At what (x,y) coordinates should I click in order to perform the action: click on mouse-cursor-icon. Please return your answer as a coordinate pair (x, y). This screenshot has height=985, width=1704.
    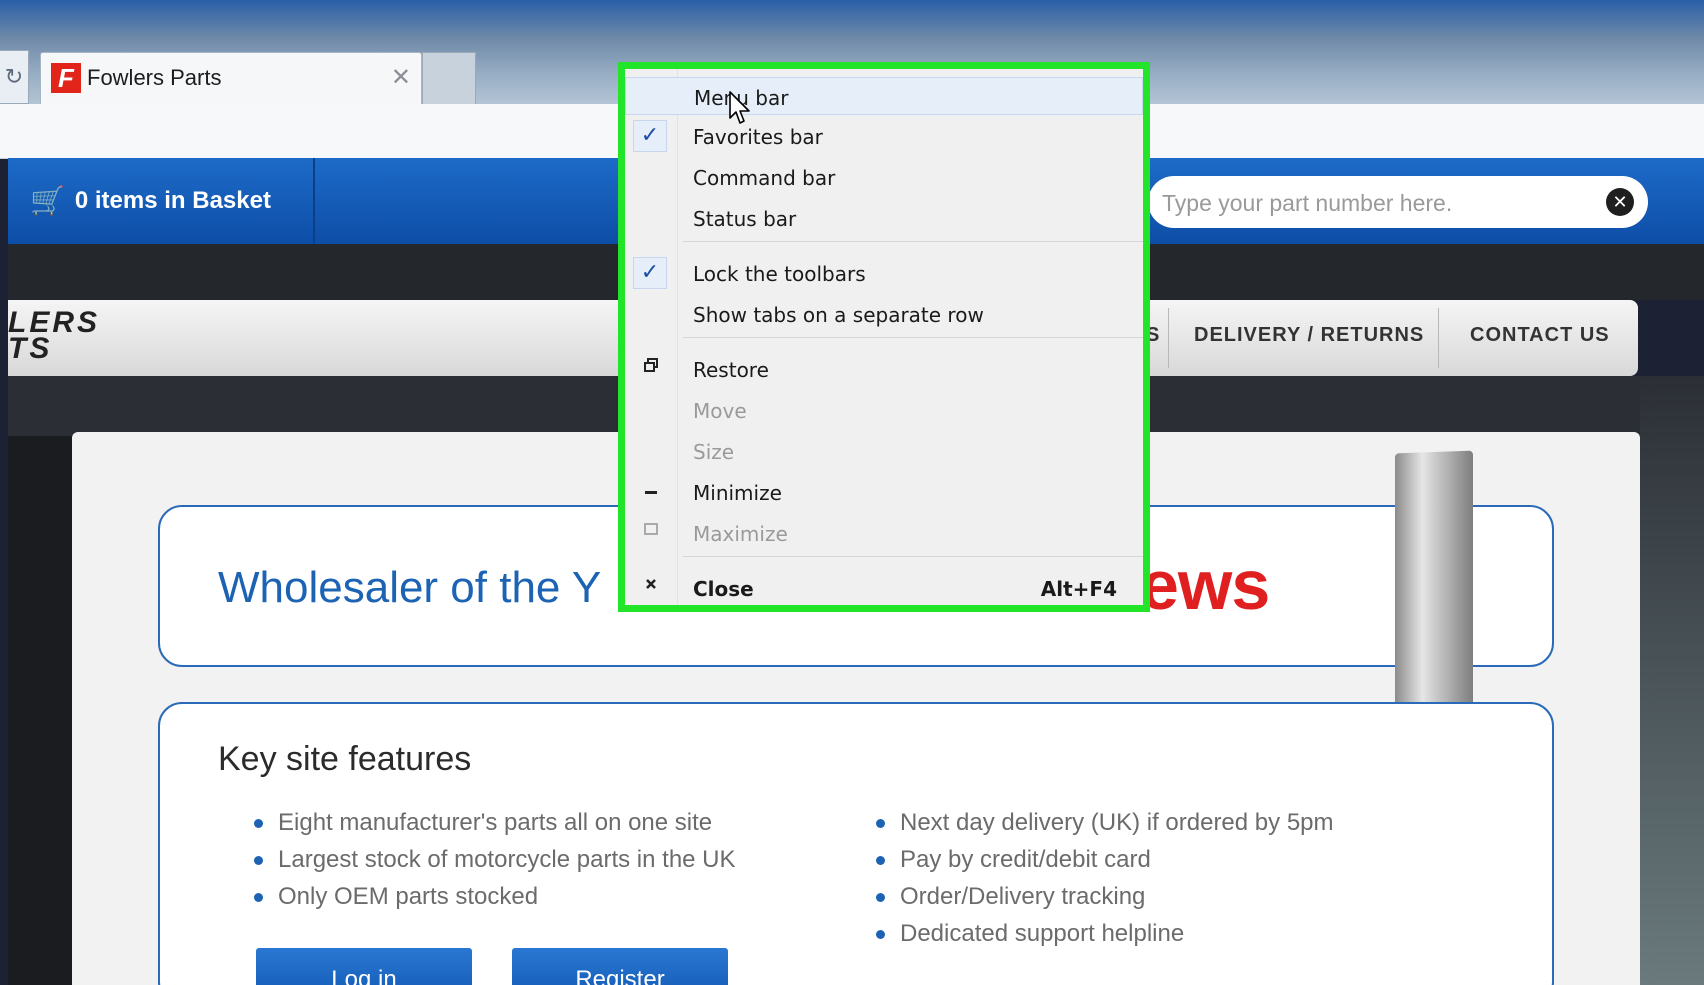
    Looking at the image, I should click on (739, 107).